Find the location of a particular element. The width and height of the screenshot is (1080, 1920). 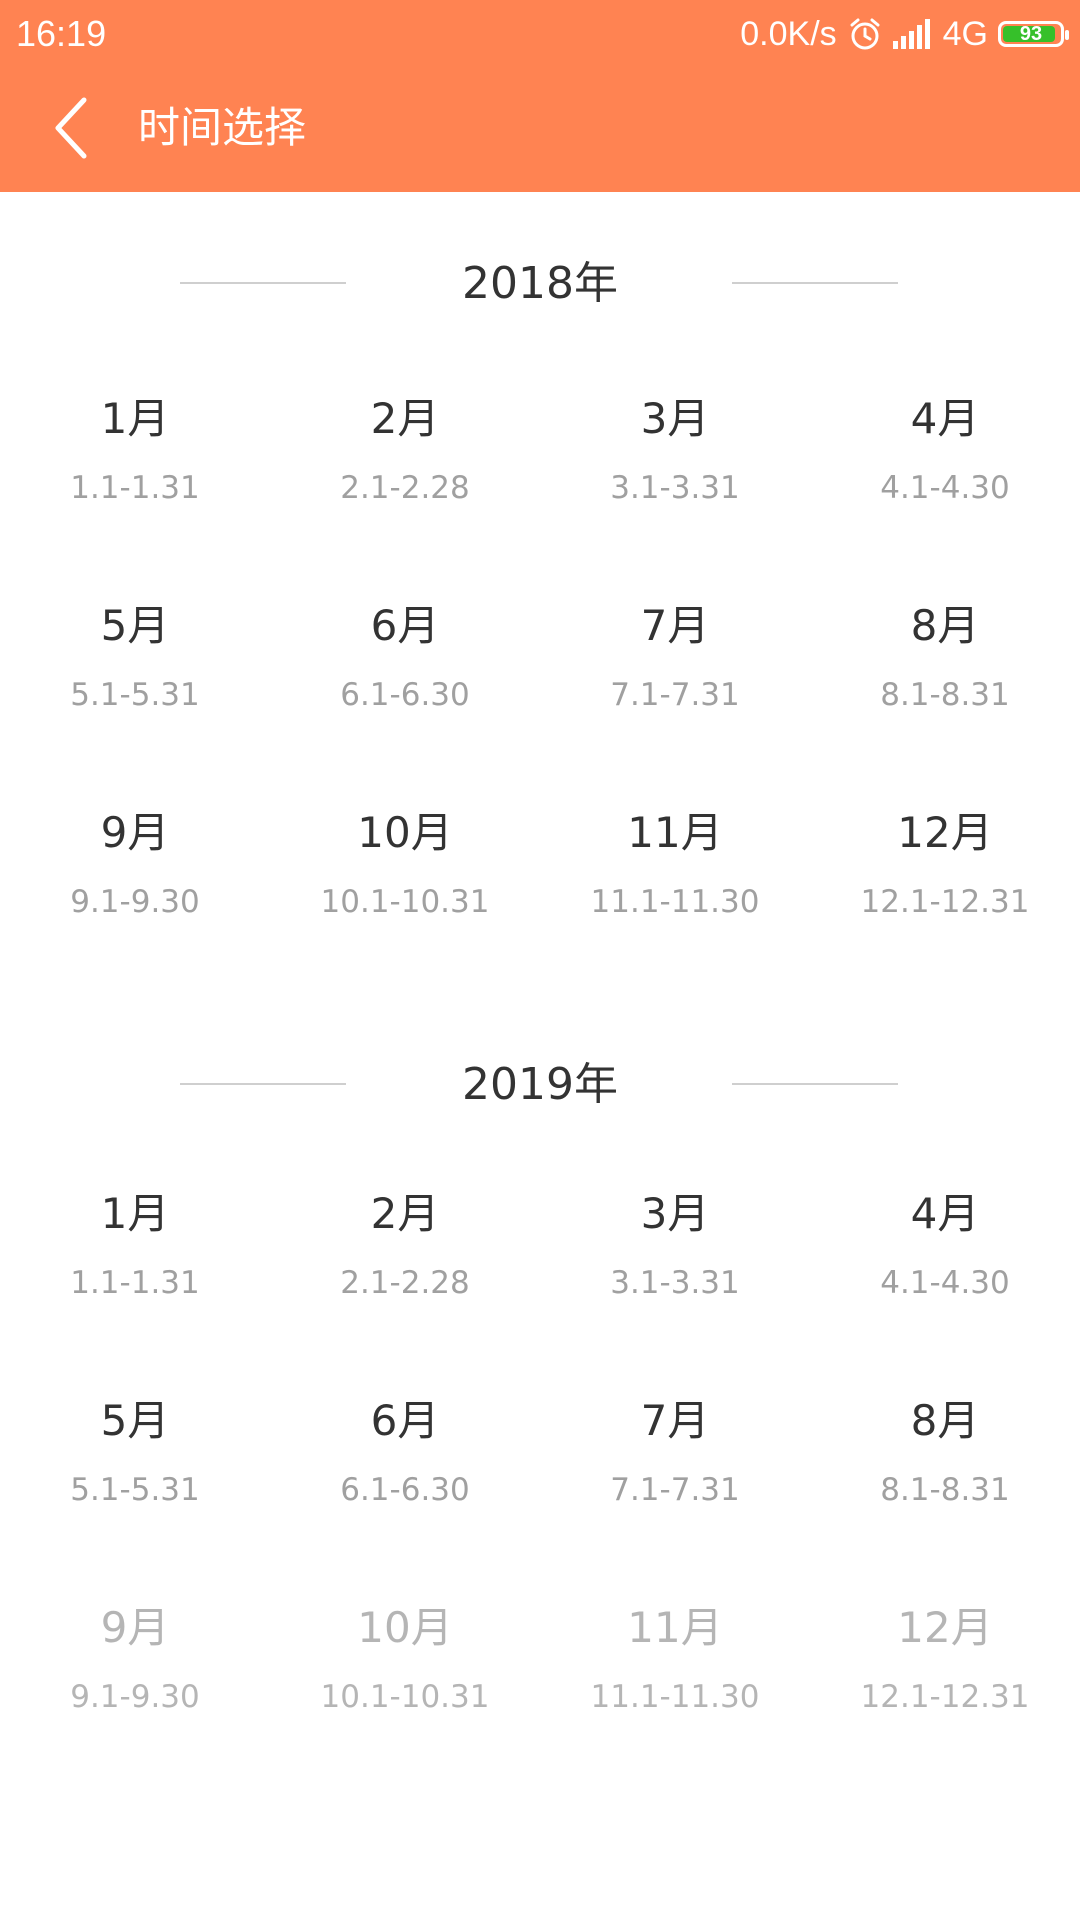

year-label: 2019年 is located at coordinates (540, 1084).